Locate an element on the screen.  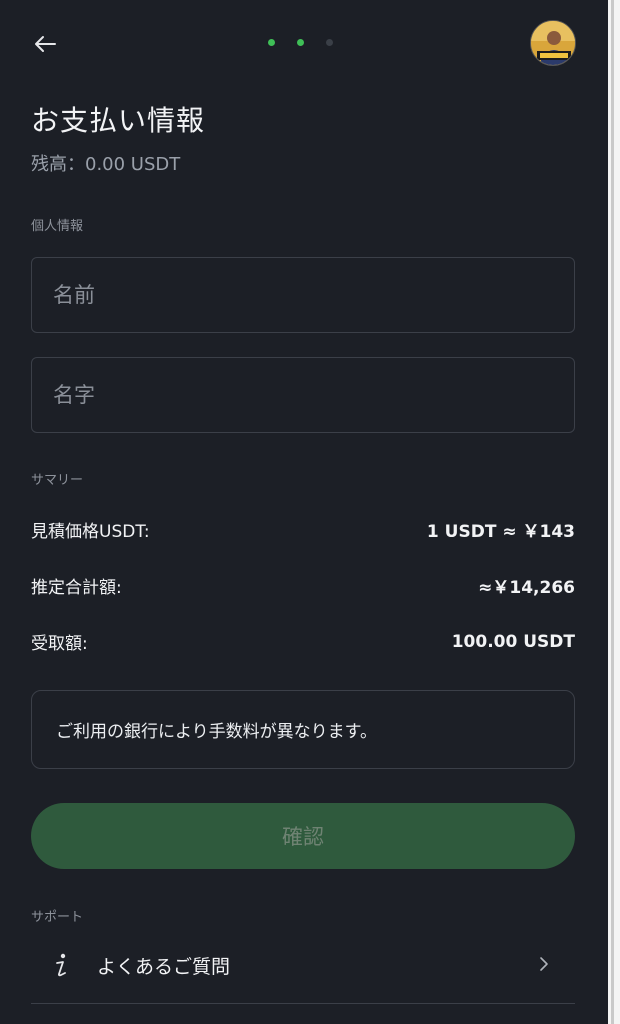
window-edge is located at coordinates (614, 512).